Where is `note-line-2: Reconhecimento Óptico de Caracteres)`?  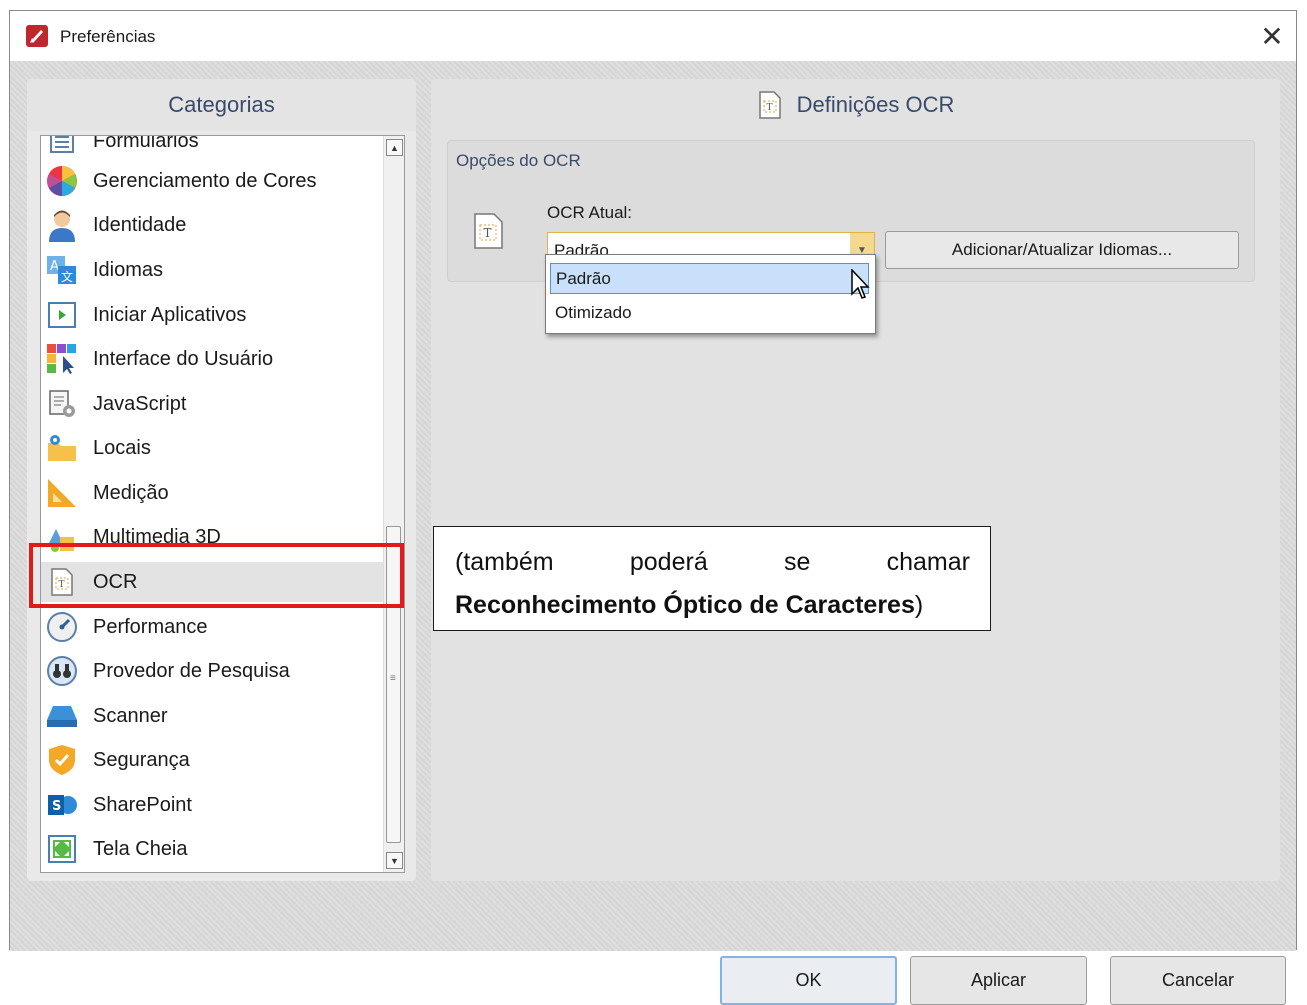 note-line-2: Reconhecimento Óptico de Caracteres) is located at coordinates (712, 605).